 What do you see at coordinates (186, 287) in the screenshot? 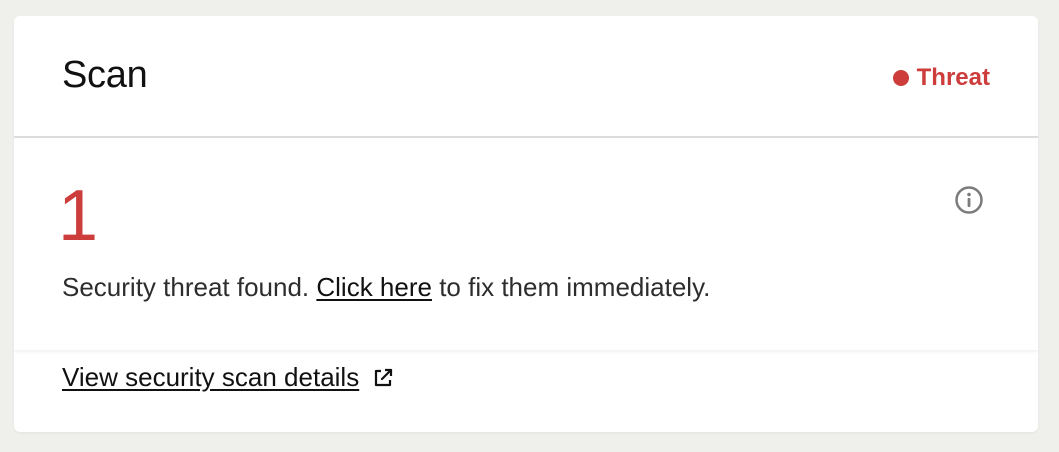
I see `message-prefix: Security threat found.` at bounding box center [186, 287].